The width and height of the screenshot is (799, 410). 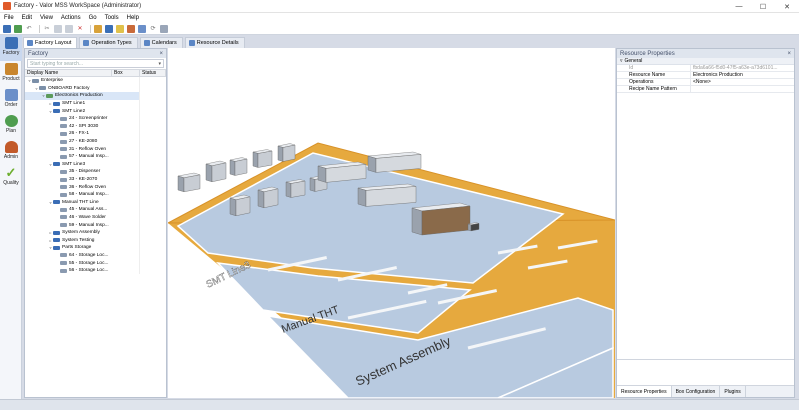 I want to click on property-value, so click(x=692, y=89).